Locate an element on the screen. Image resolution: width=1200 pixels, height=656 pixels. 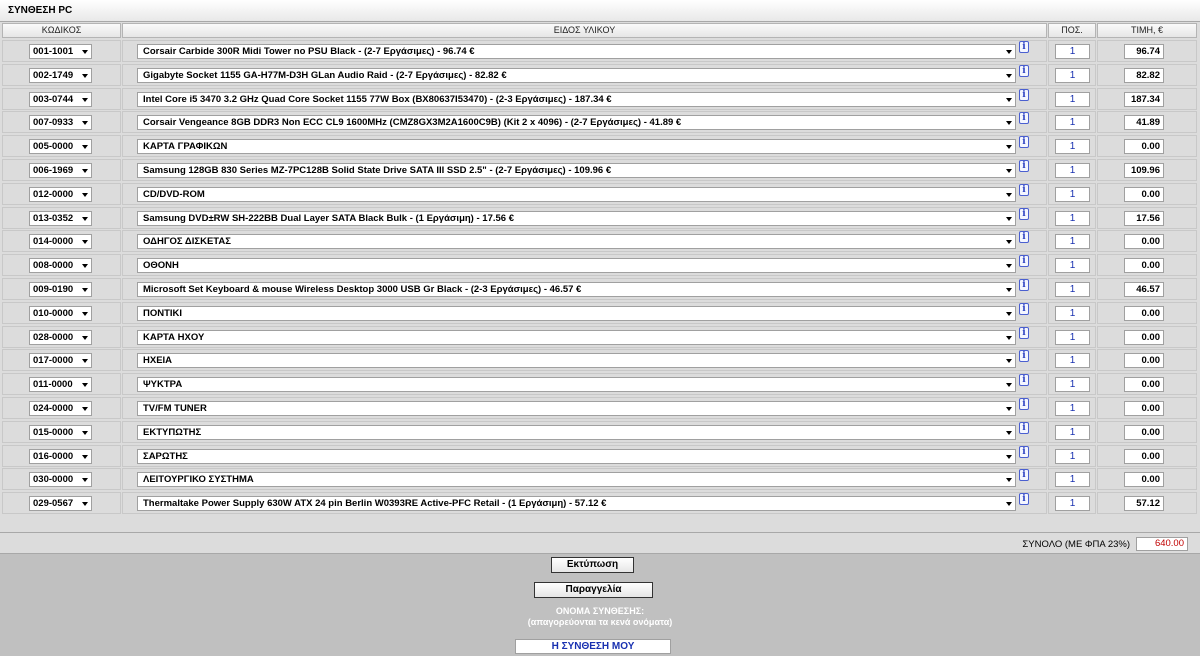
code-select: 016-0000 is located at coordinates (60, 456).